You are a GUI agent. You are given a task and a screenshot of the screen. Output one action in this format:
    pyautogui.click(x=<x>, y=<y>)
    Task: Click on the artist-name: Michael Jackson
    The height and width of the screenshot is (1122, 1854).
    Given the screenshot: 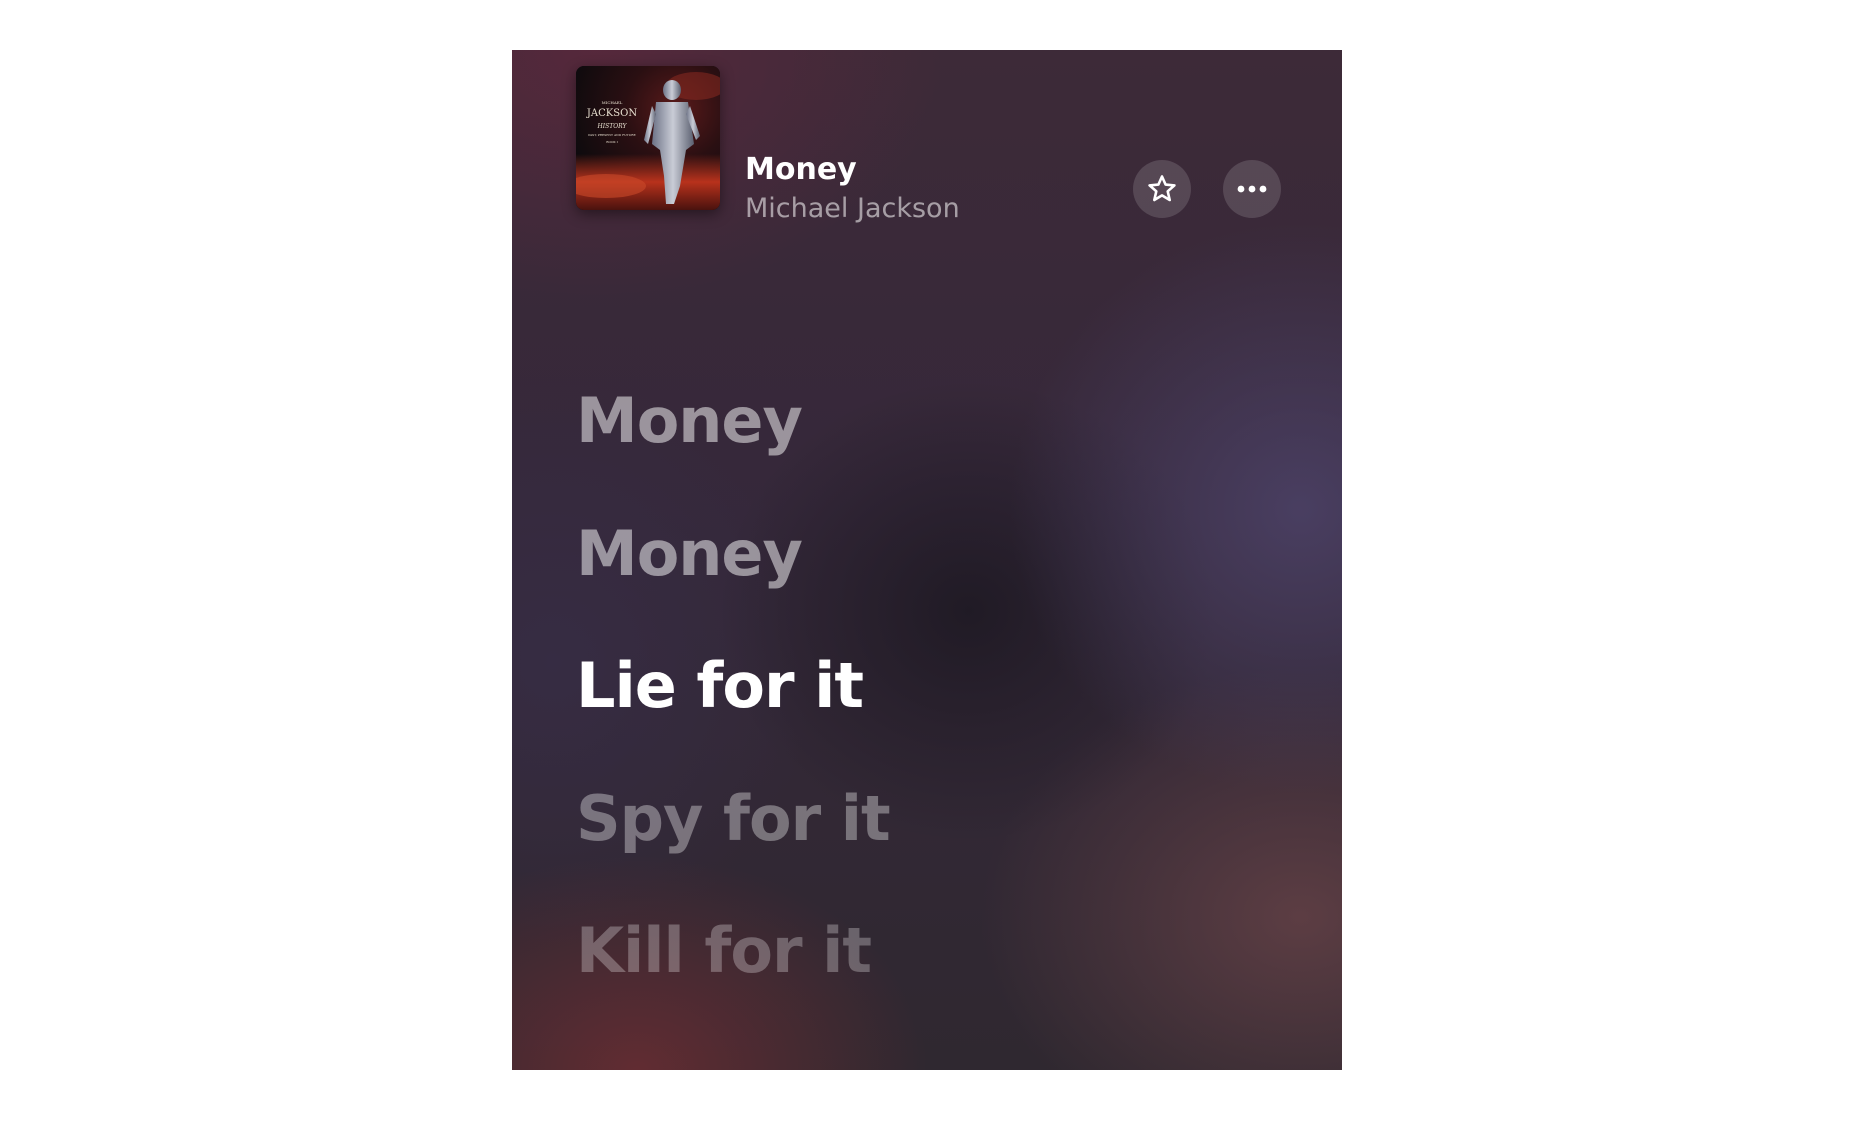 What is the action you would take?
    pyautogui.click(x=852, y=208)
    